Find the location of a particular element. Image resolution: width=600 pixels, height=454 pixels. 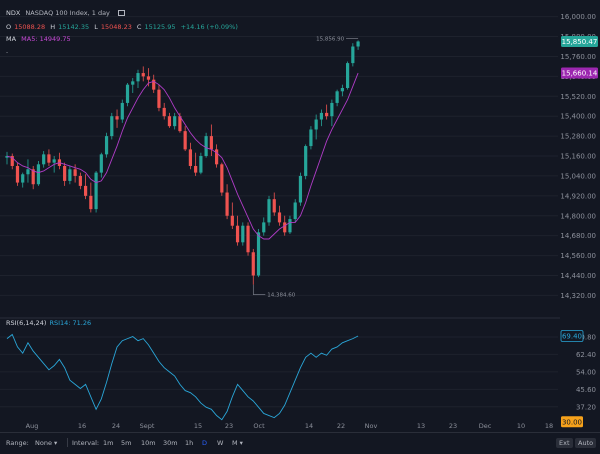

close-label: C is located at coordinates (139, 27).